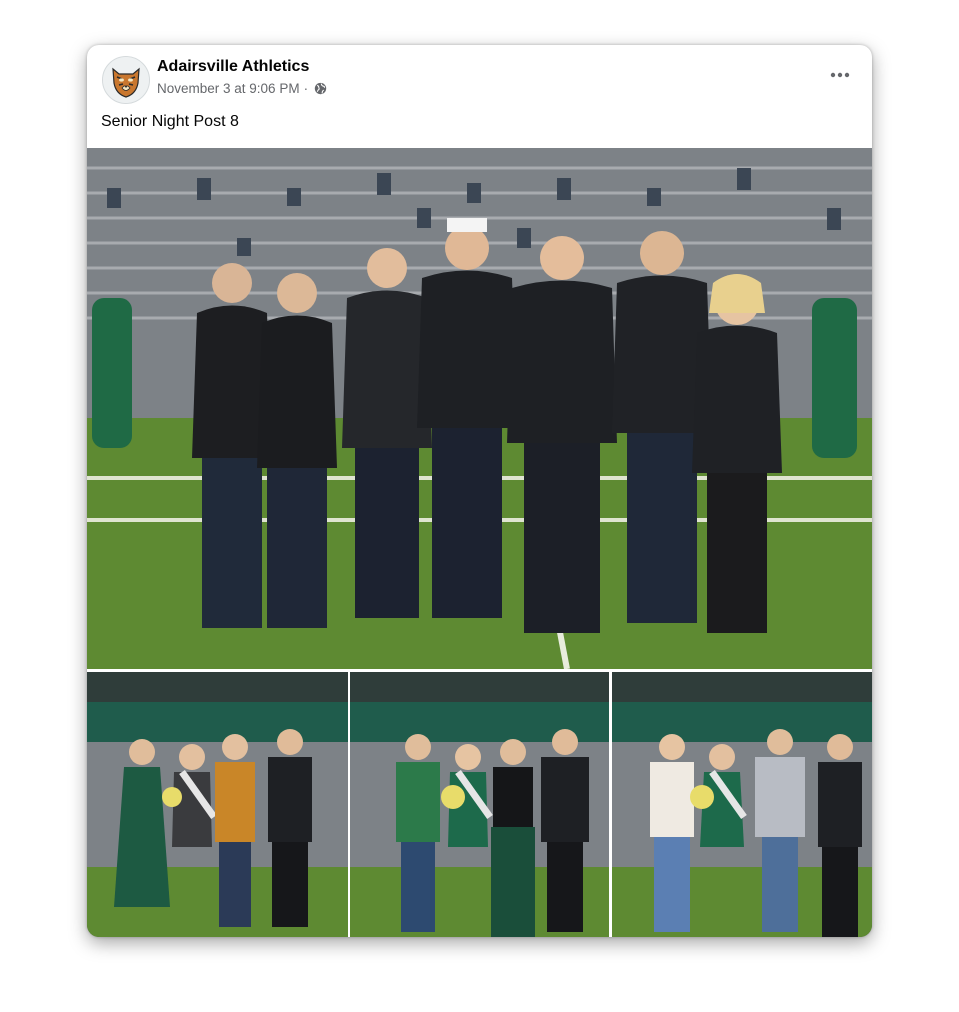 The width and height of the screenshot is (959, 1012). What do you see at coordinates (228, 88) in the screenshot?
I see `post-timestamp: November 3 at 9:06 PM` at bounding box center [228, 88].